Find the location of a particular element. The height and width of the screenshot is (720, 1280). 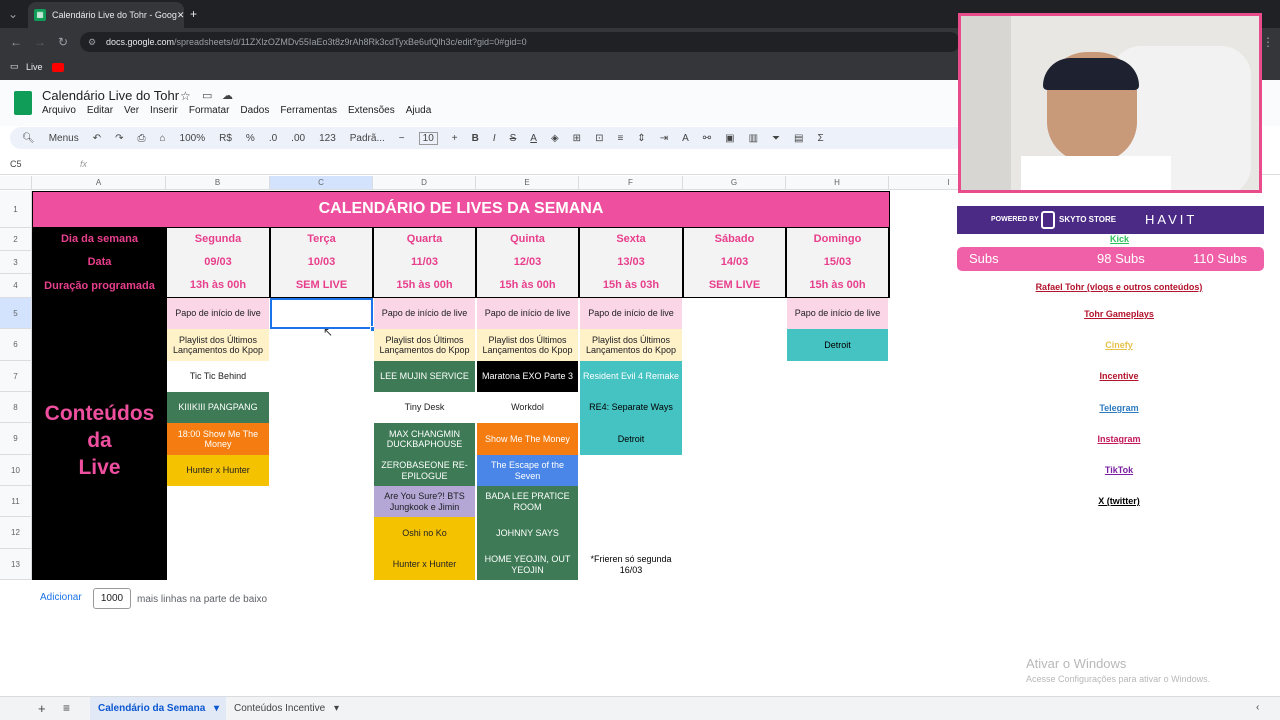

collapse-sidebar-icon: ‹ is located at coordinates (1257, 707).